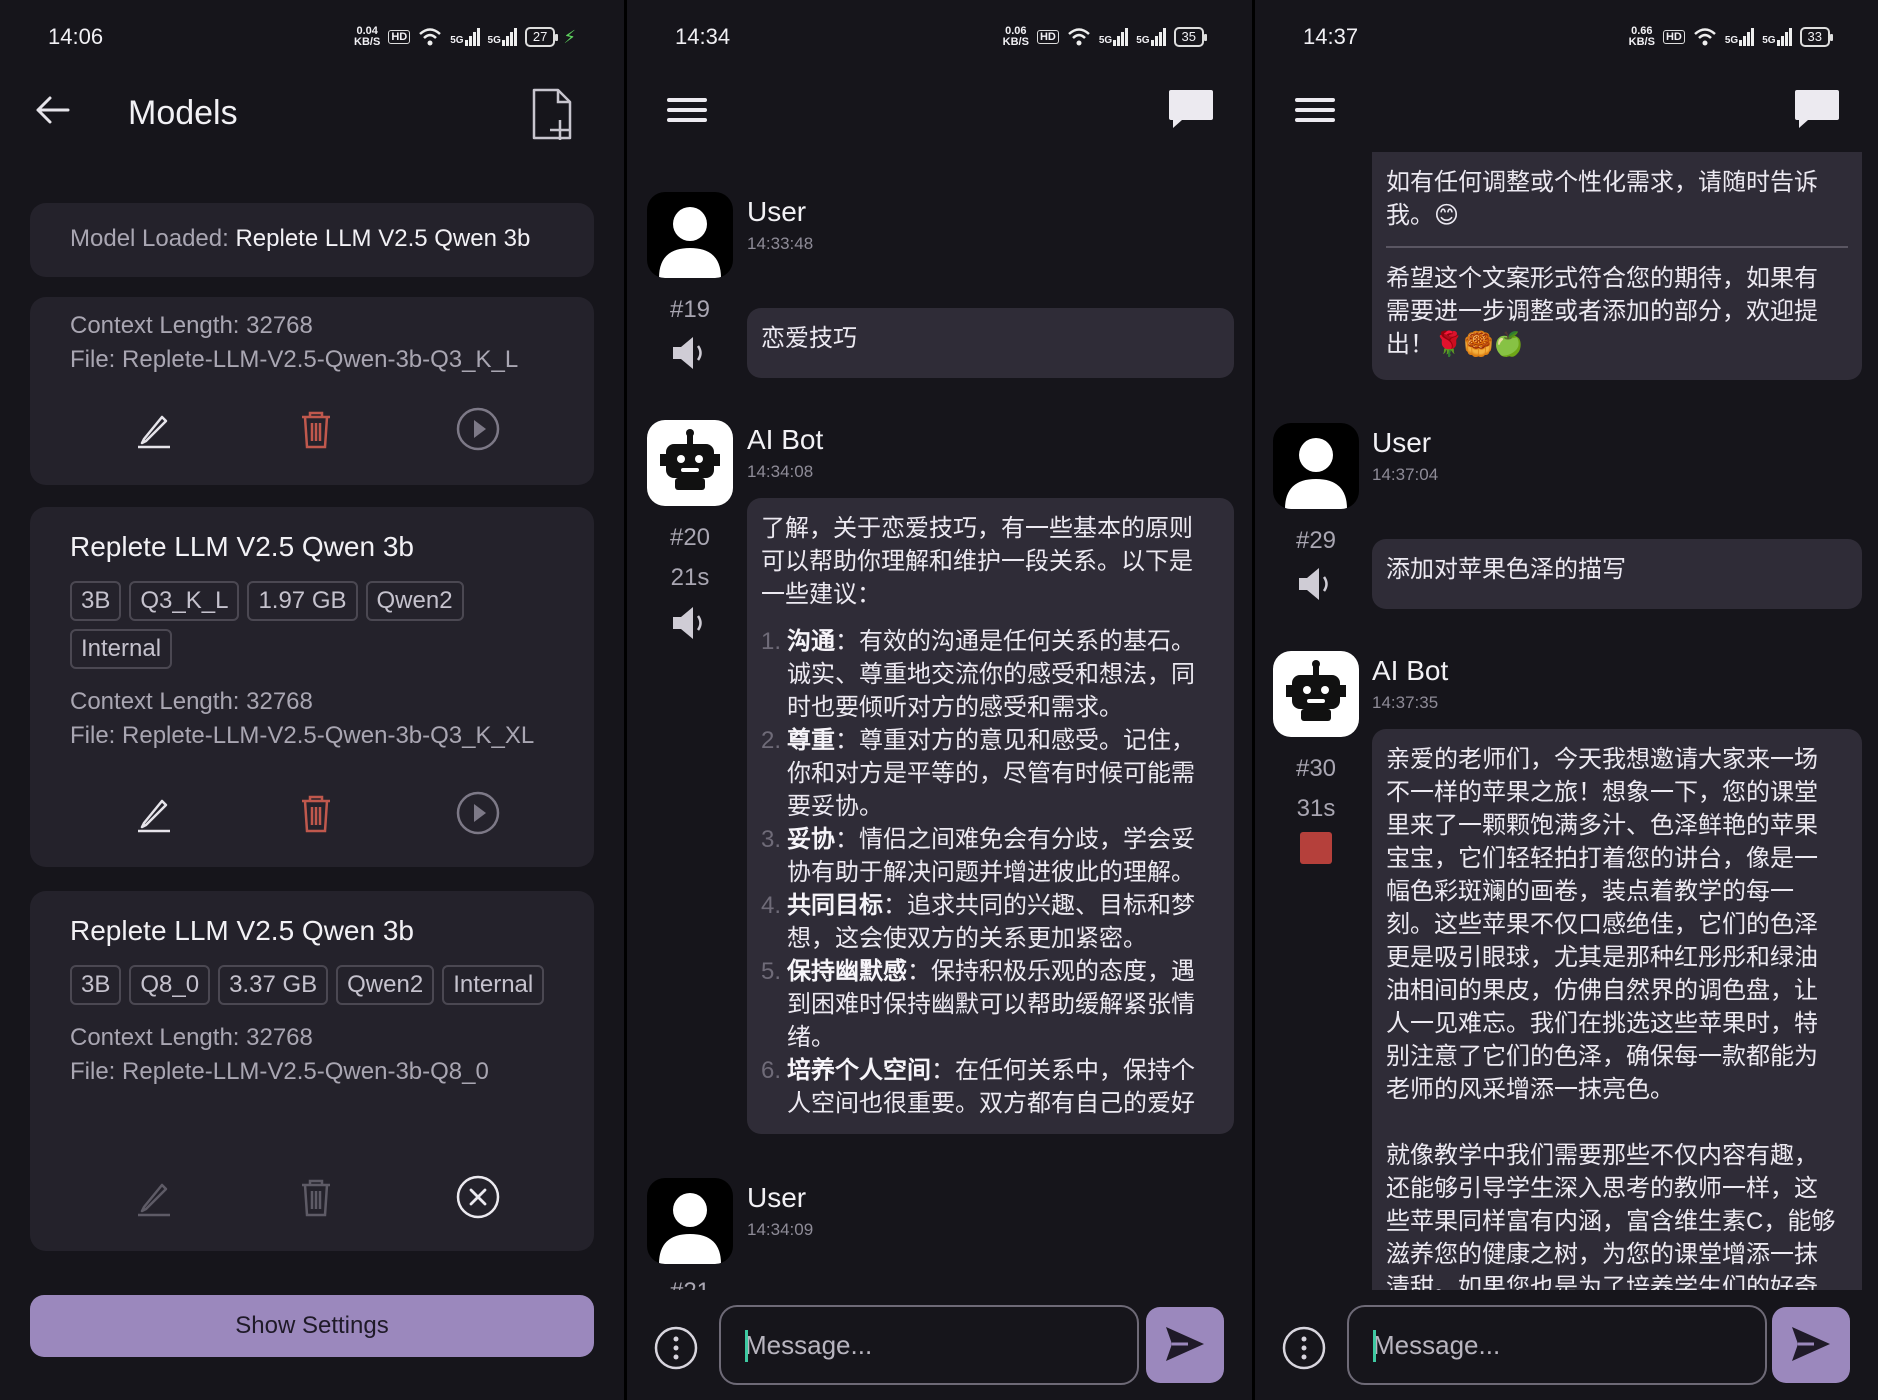  What do you see at coordinates (191, 325) in the screenshot?
I see `context-length: Context Length: 32768` at bounding box center [191, 325].